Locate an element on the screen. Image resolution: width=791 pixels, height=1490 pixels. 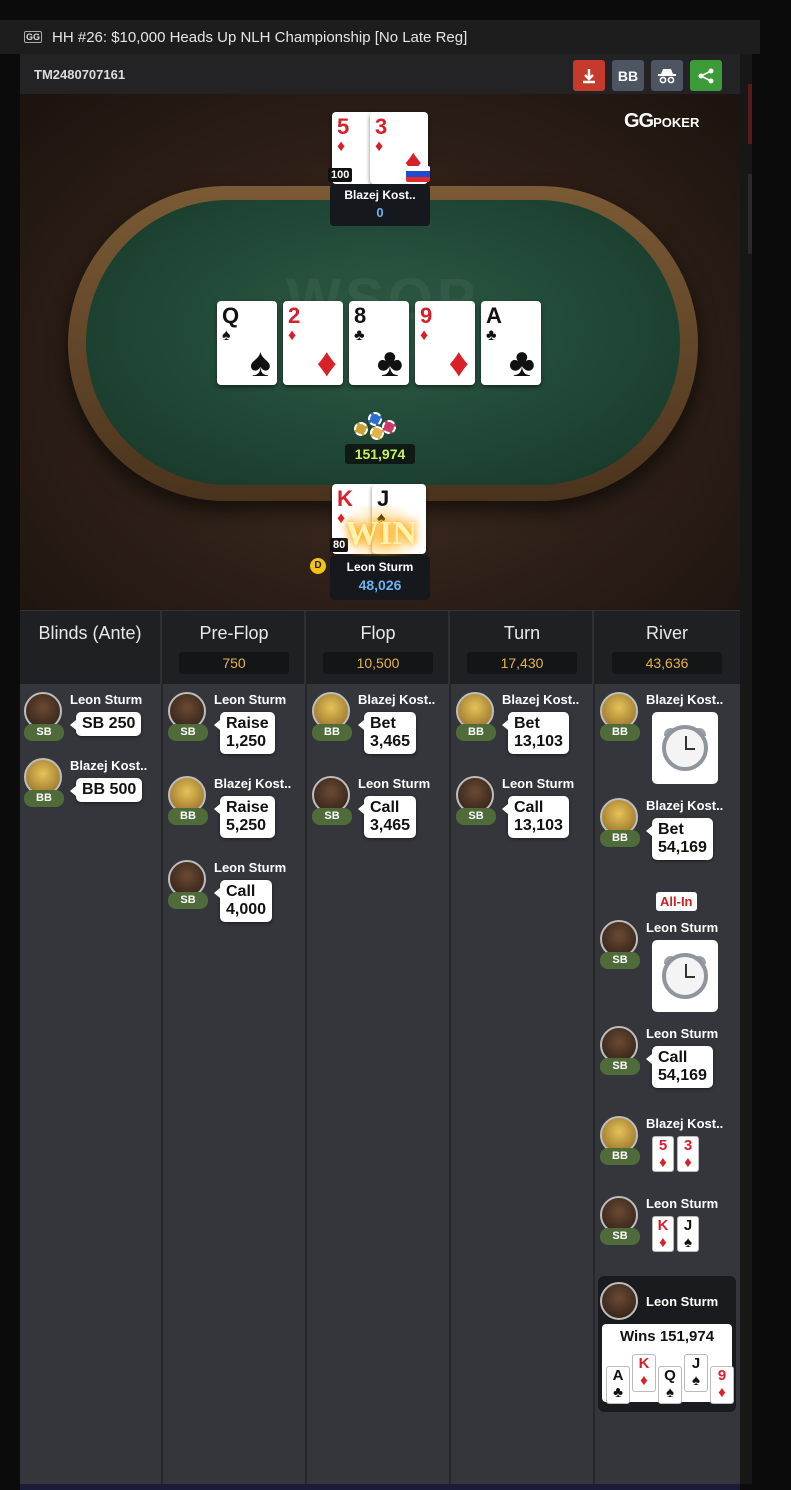
action-bubble: Call 4,000 is located at coordinates (243, 901).